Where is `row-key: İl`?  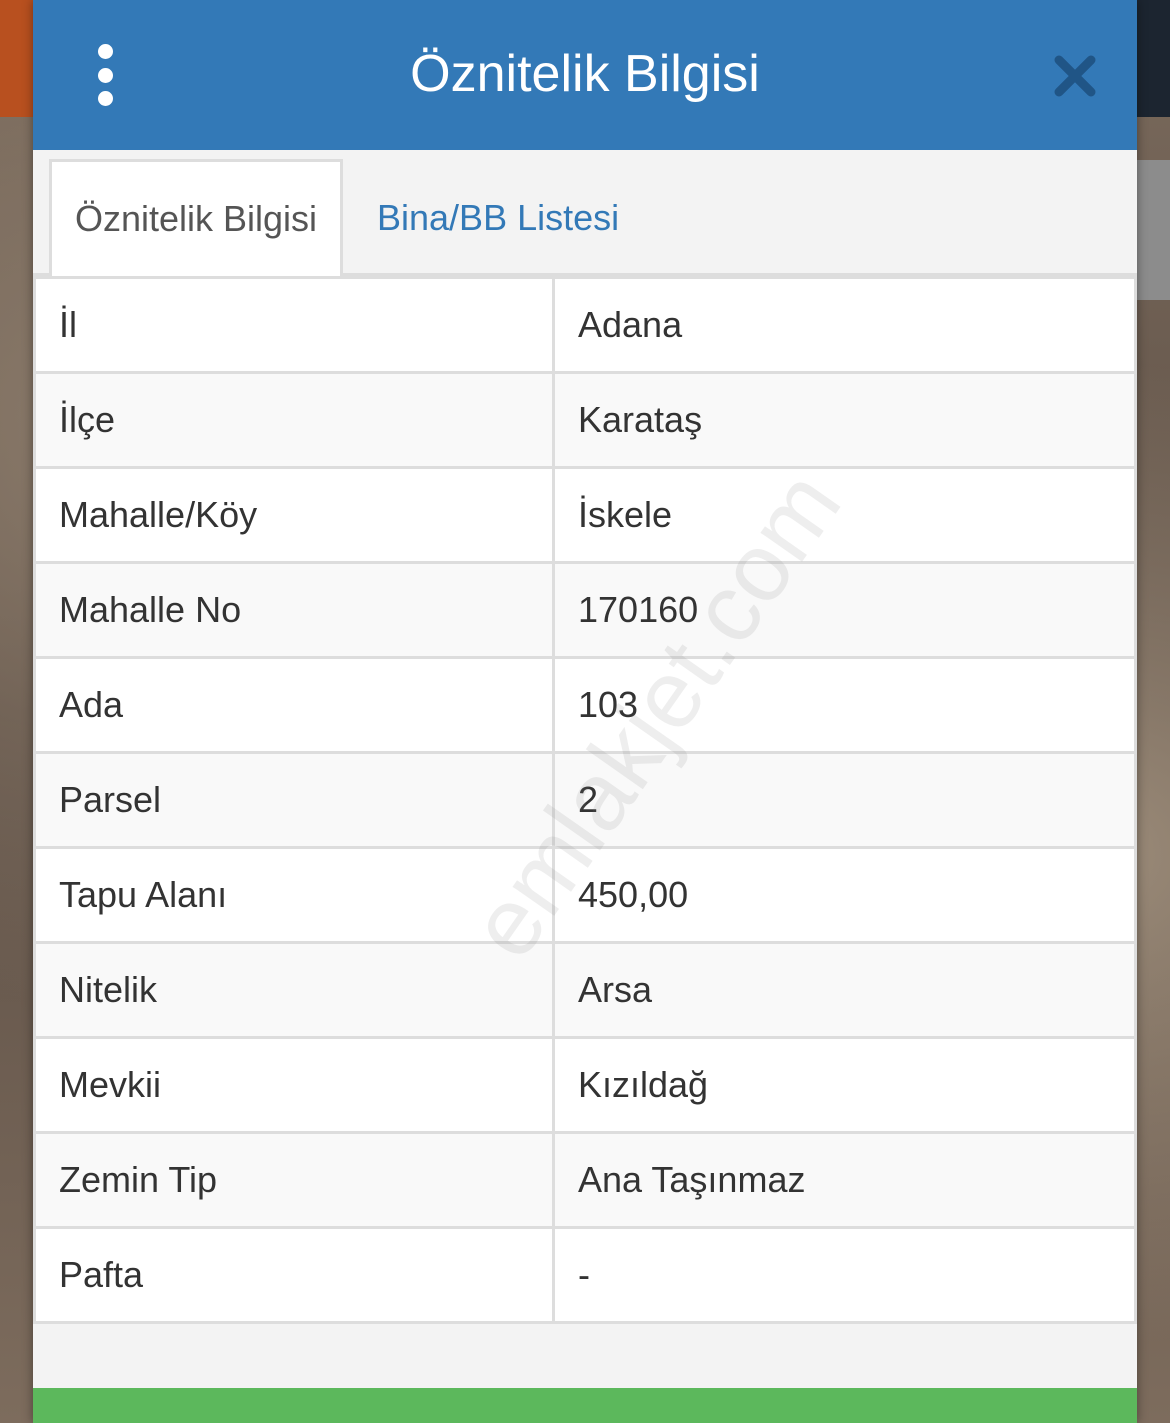
row-key: İl is located at coordinates (294, 325).